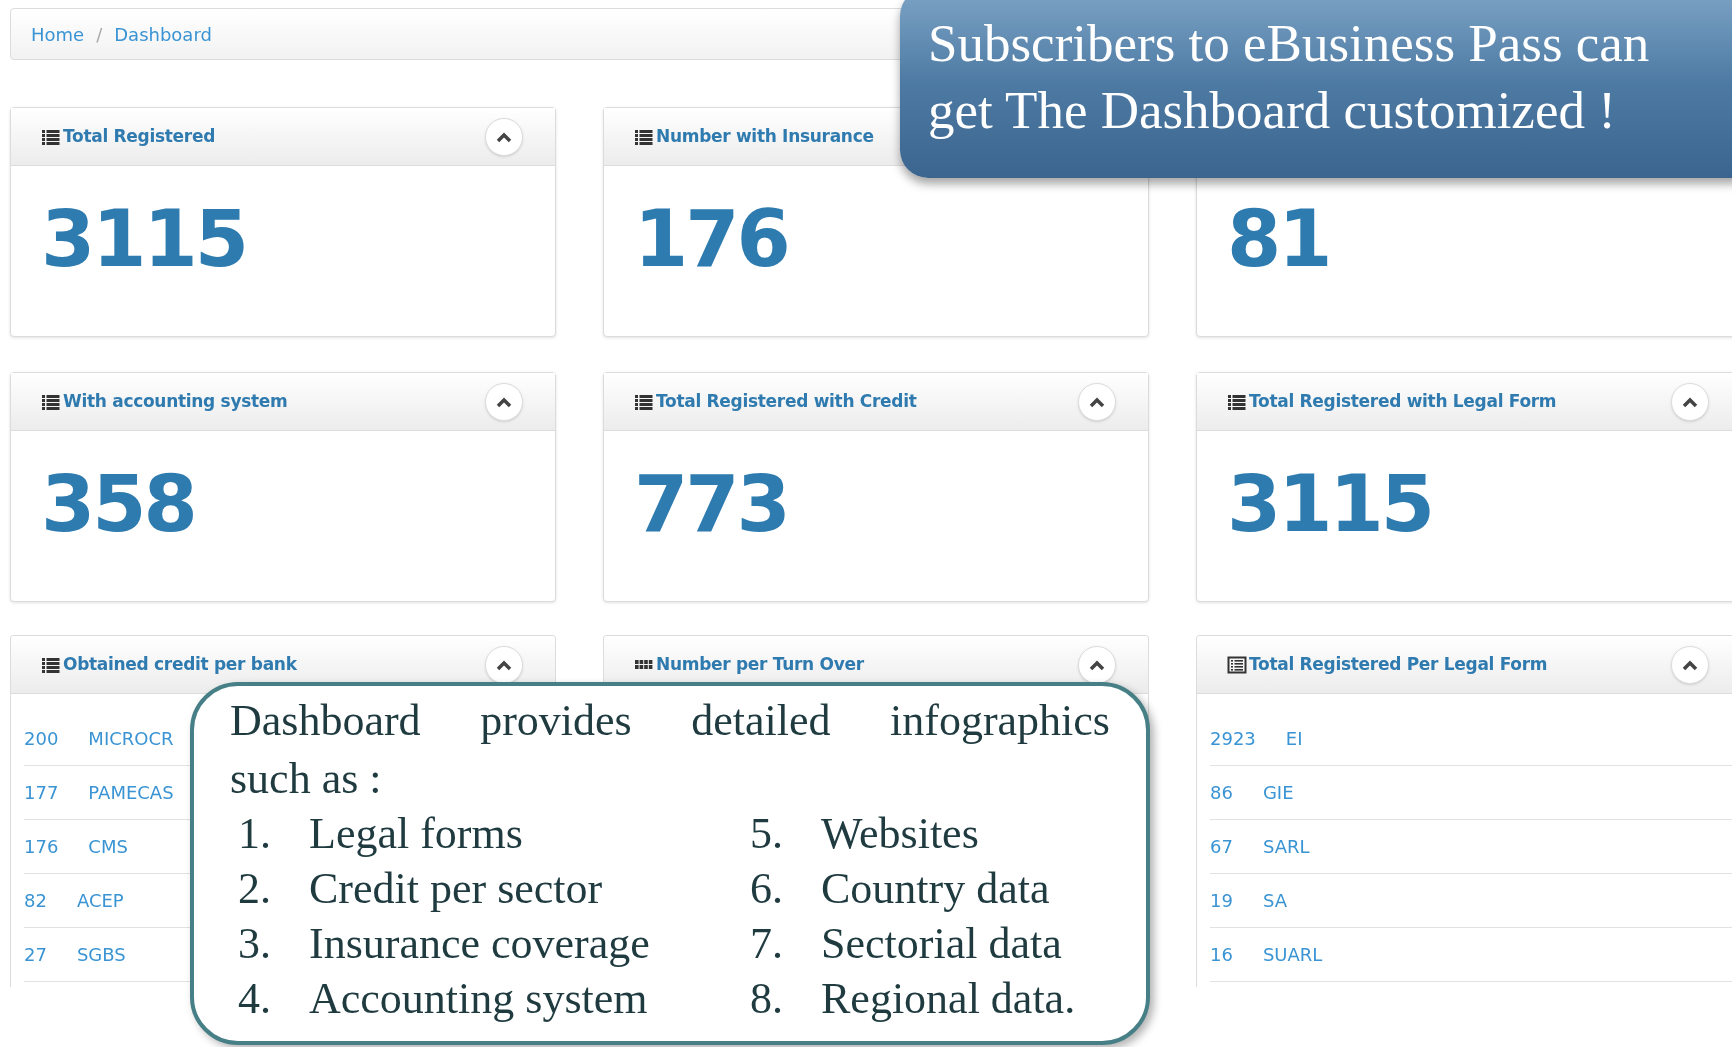  I want to click on card-title: Total Registered with Credit, so click(786, 401).